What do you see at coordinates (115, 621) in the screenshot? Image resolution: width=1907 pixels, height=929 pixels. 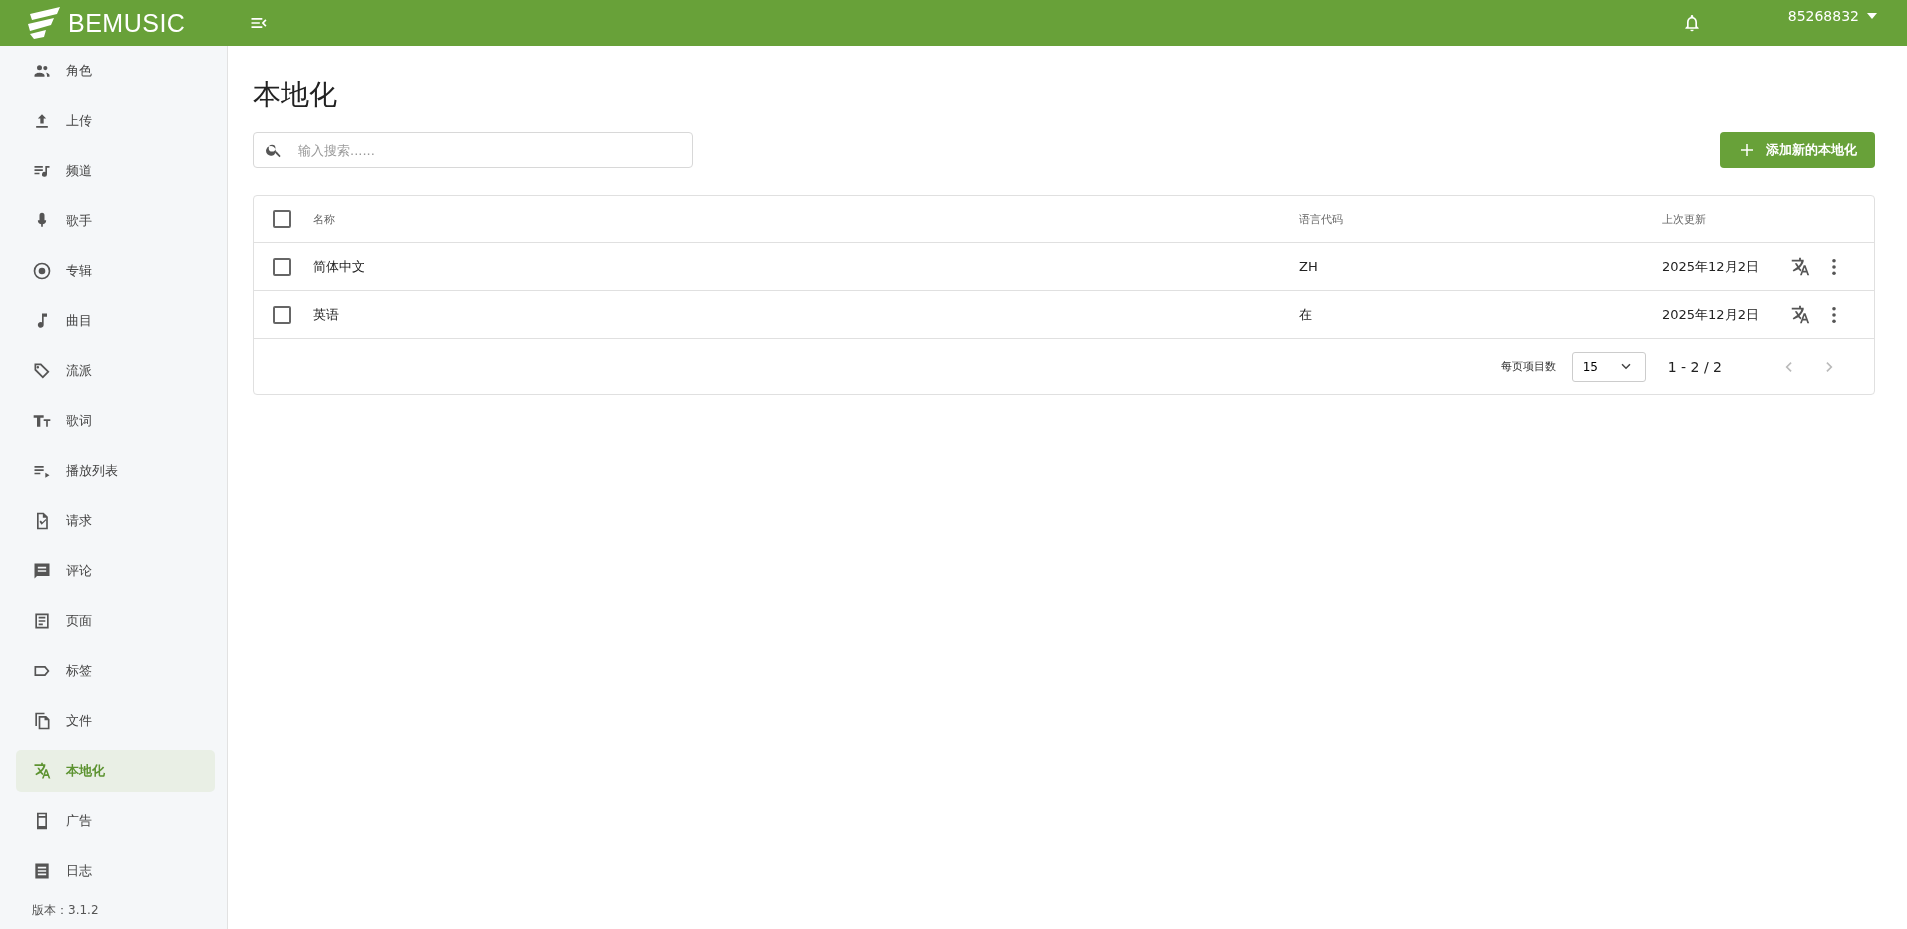 I see `sidebar-item: 页面` at bounding box center [115, 621].